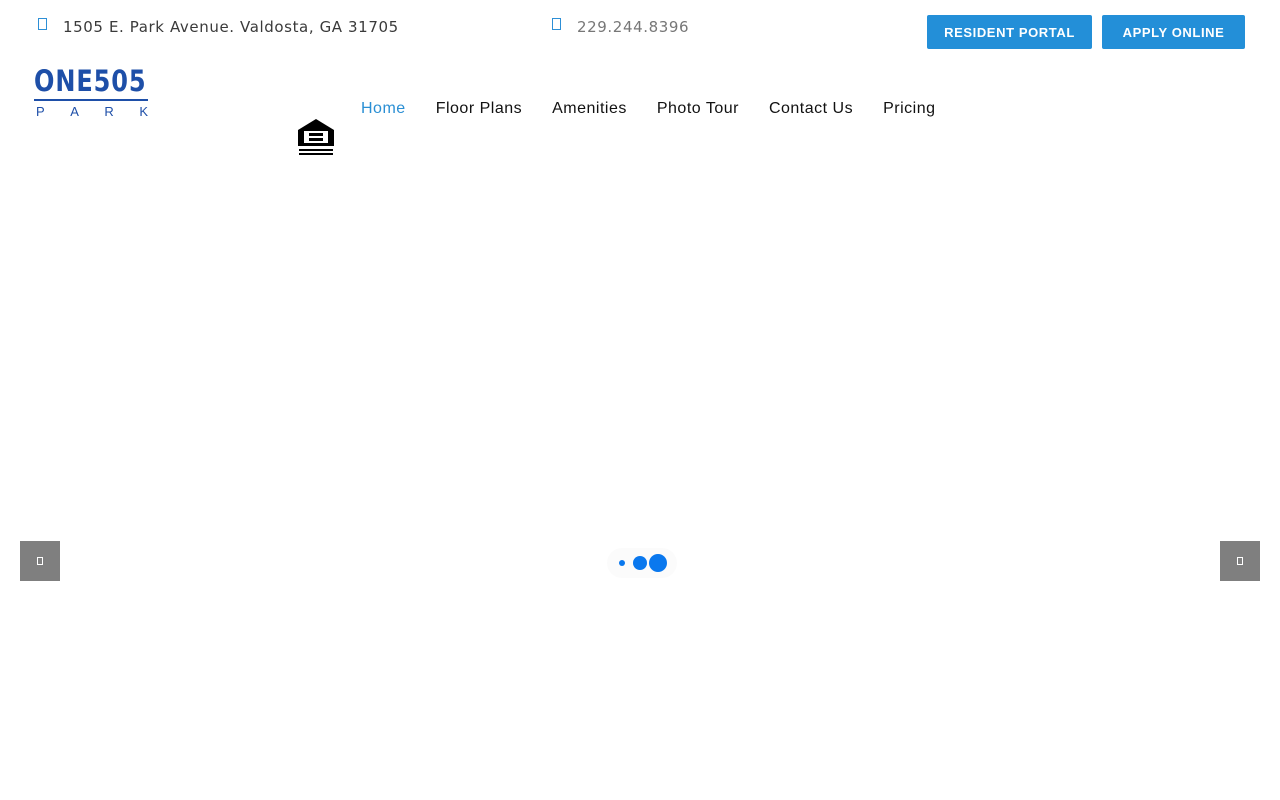 Image resolution: width=1280 pixels, height=800 pixels. What do you see at coordinates (698, 109) in the screenshot?
I see `nav-photo-tour: Photo Tour` at bounding box center [698, 109].